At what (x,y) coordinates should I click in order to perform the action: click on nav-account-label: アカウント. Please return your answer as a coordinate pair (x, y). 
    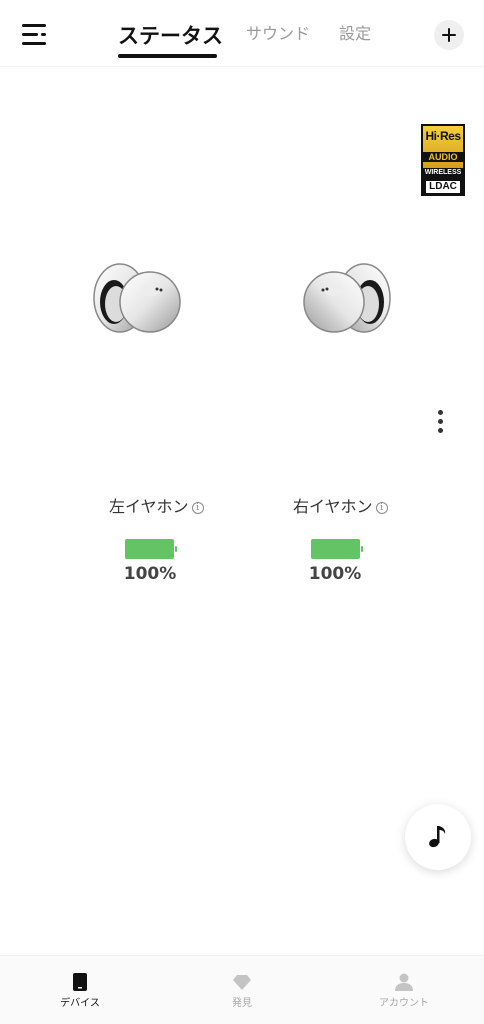
    Looking at the image, I should click on (404, 1003).